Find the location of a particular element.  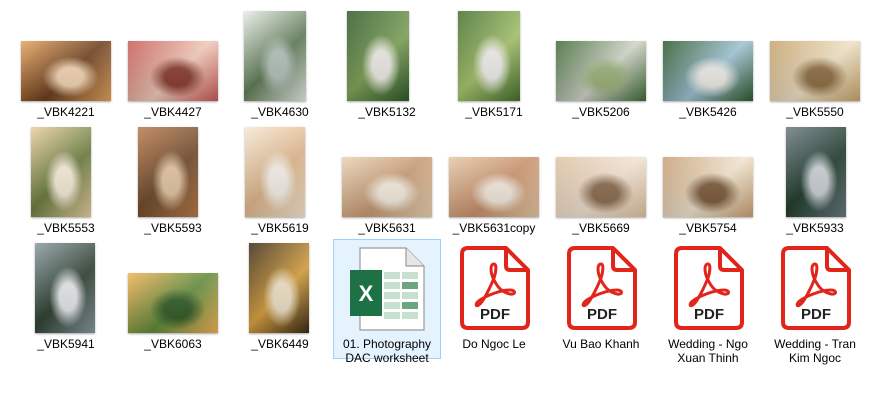

file-item-photo: _VBK5631 is located at coordinates (387, 183).